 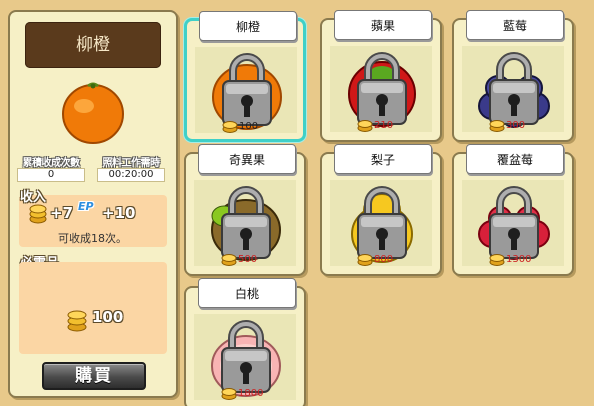 I want to click on gold-gain: +7, so click(x=62, y=213).